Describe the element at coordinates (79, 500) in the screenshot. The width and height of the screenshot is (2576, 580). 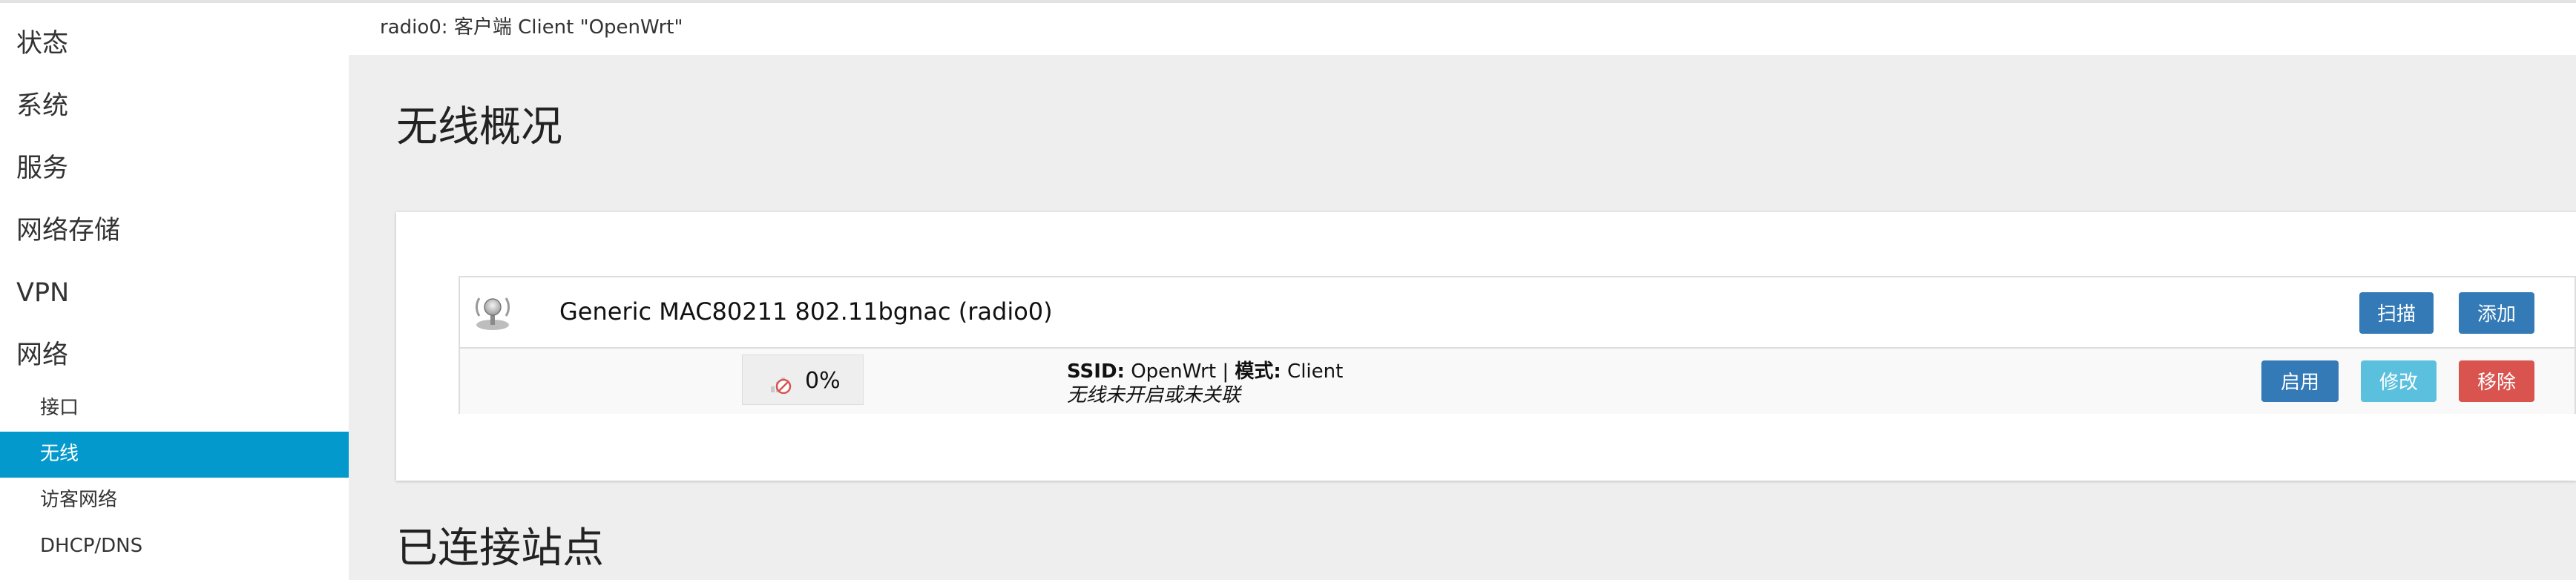
I see `sidebar-subitem-label: 访客网络` at that location.